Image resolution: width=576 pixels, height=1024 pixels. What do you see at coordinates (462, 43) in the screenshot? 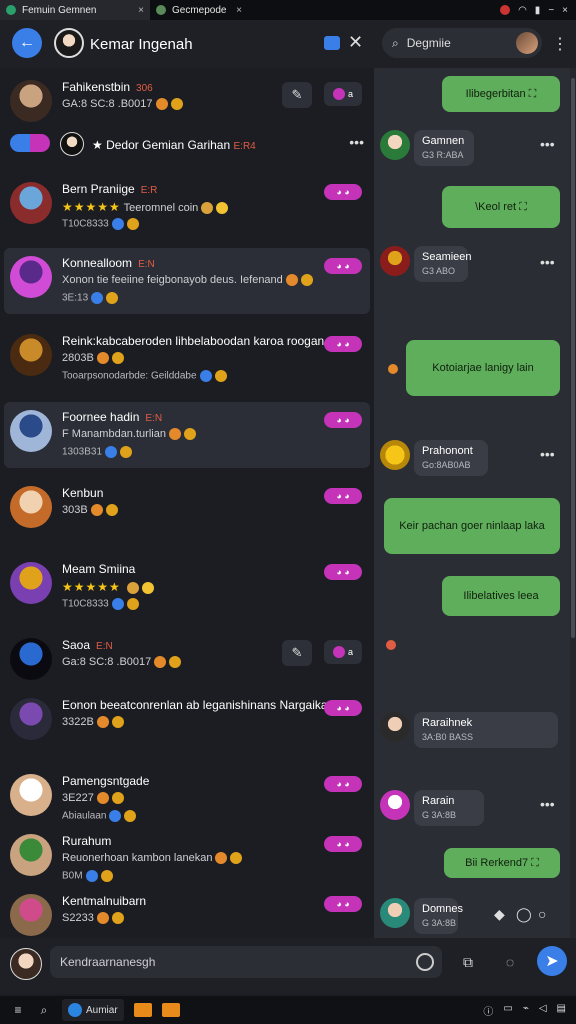
I see `search-input: ⌕ Degmiie` at bounding box center [462, 43].